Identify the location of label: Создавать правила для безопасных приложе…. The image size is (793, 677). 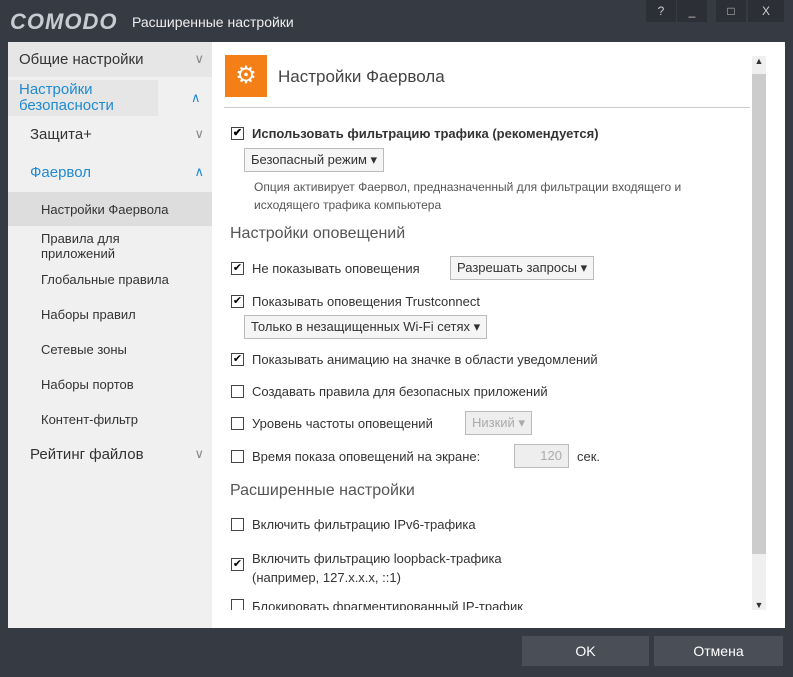
(400, 391).